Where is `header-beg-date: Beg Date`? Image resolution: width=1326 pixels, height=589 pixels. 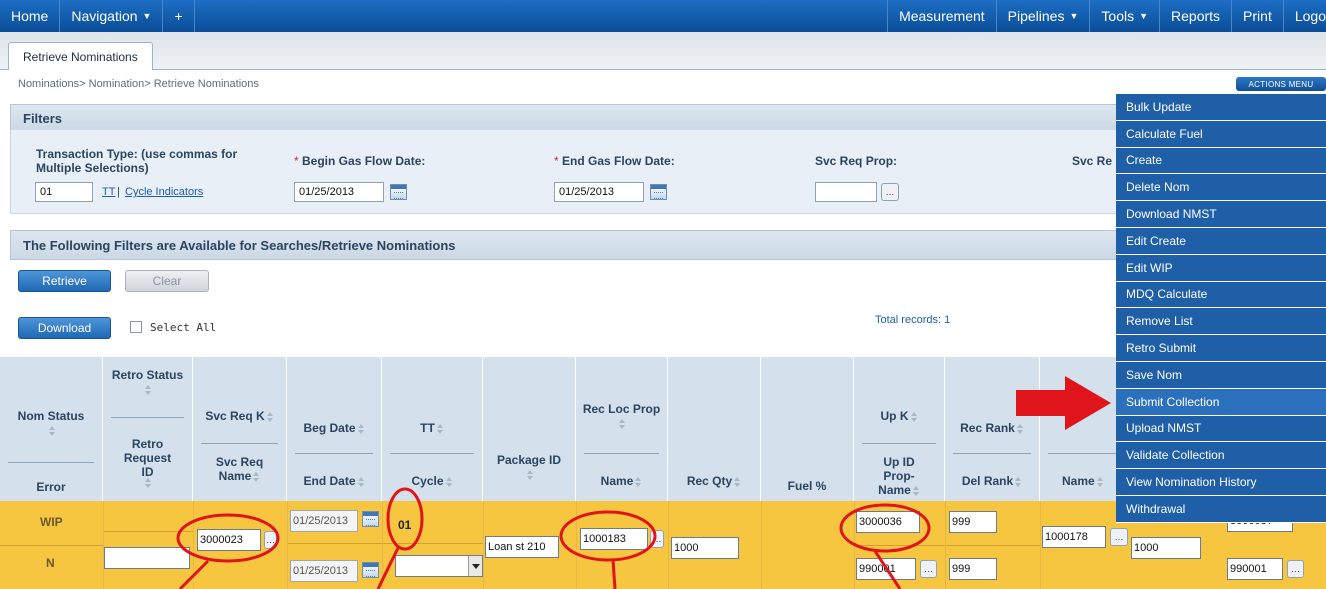 header-beg-date: Beg Date is located at coordinates (334, 428).